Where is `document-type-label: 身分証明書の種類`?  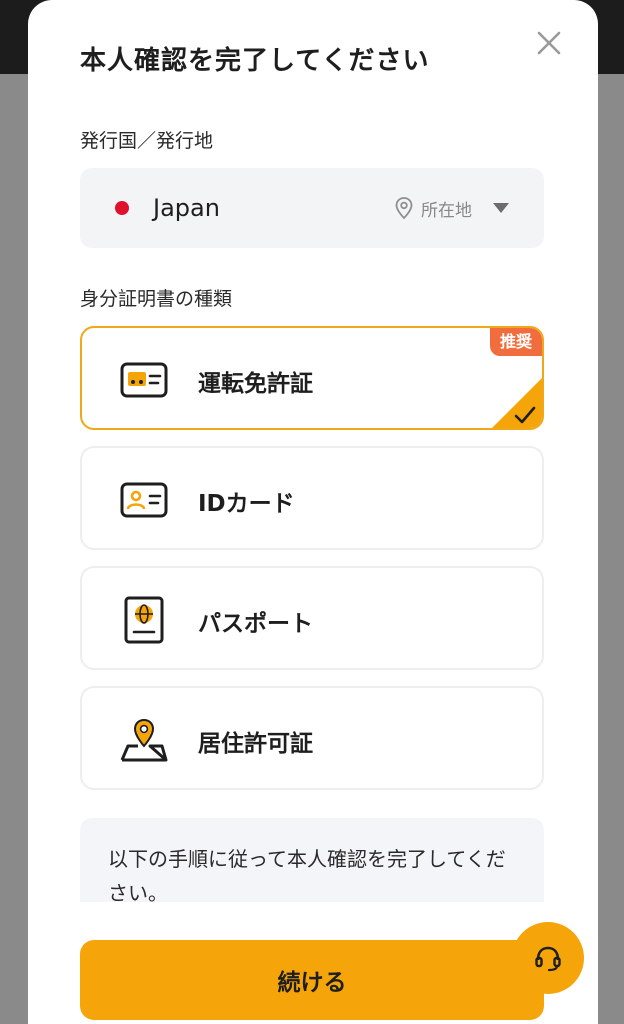 document-type-label: 身分証明書の種類 is located at coordinates (156, 299).